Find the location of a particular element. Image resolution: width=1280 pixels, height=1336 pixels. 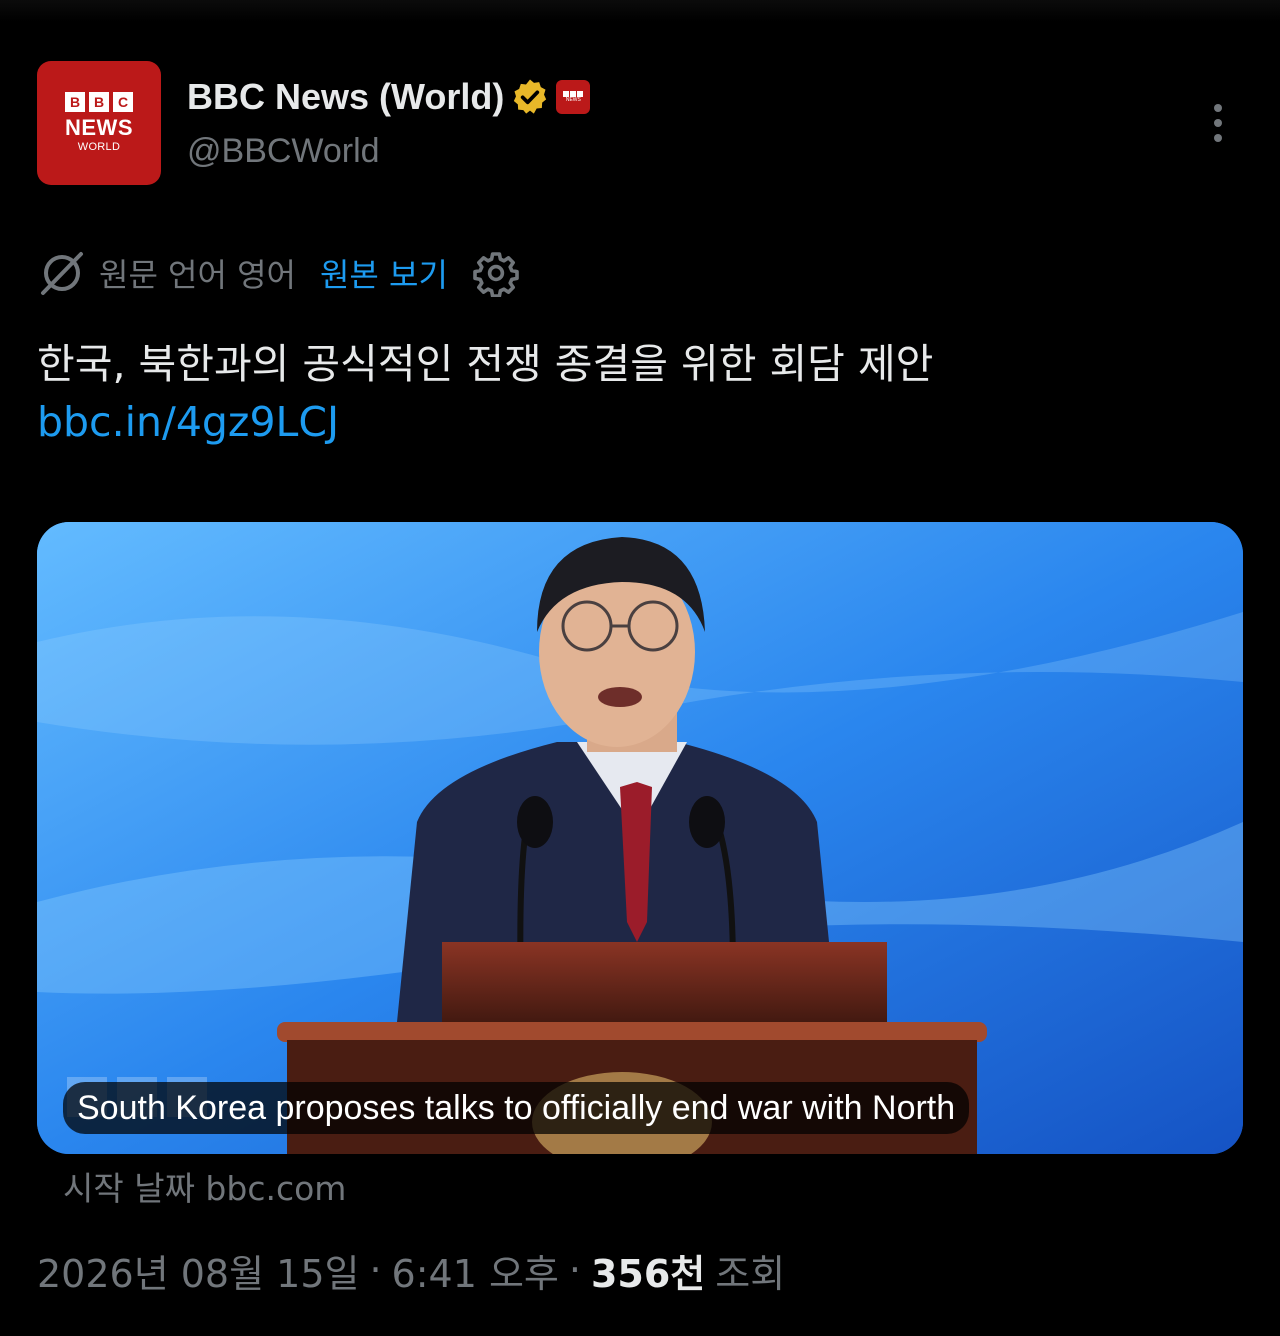

views-label: 조회 is located at coordinates (750, 1273).